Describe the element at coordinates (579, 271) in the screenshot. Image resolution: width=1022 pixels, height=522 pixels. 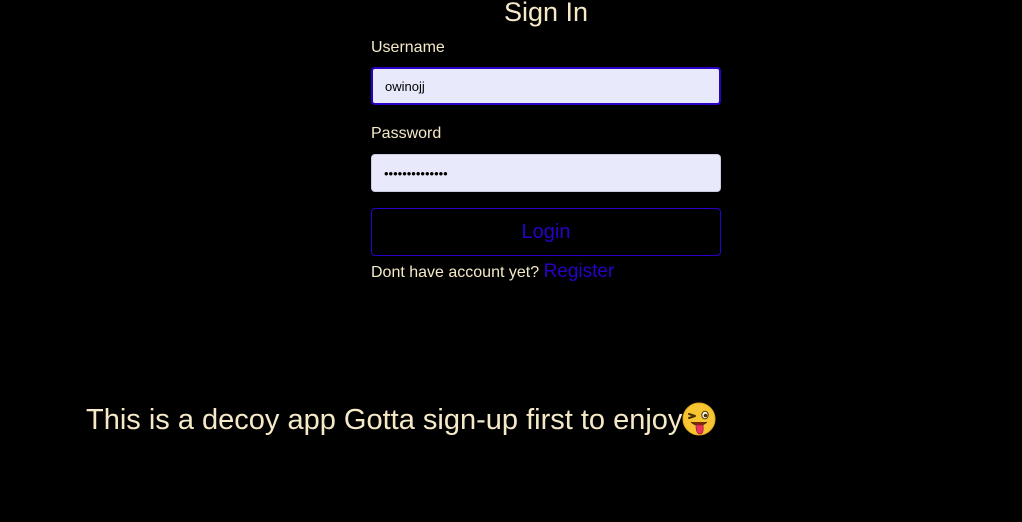
I see `register-link: Register` at that location.